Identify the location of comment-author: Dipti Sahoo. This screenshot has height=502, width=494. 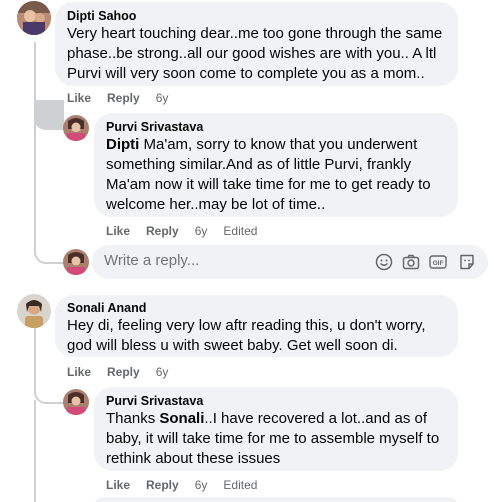
(256, 16).